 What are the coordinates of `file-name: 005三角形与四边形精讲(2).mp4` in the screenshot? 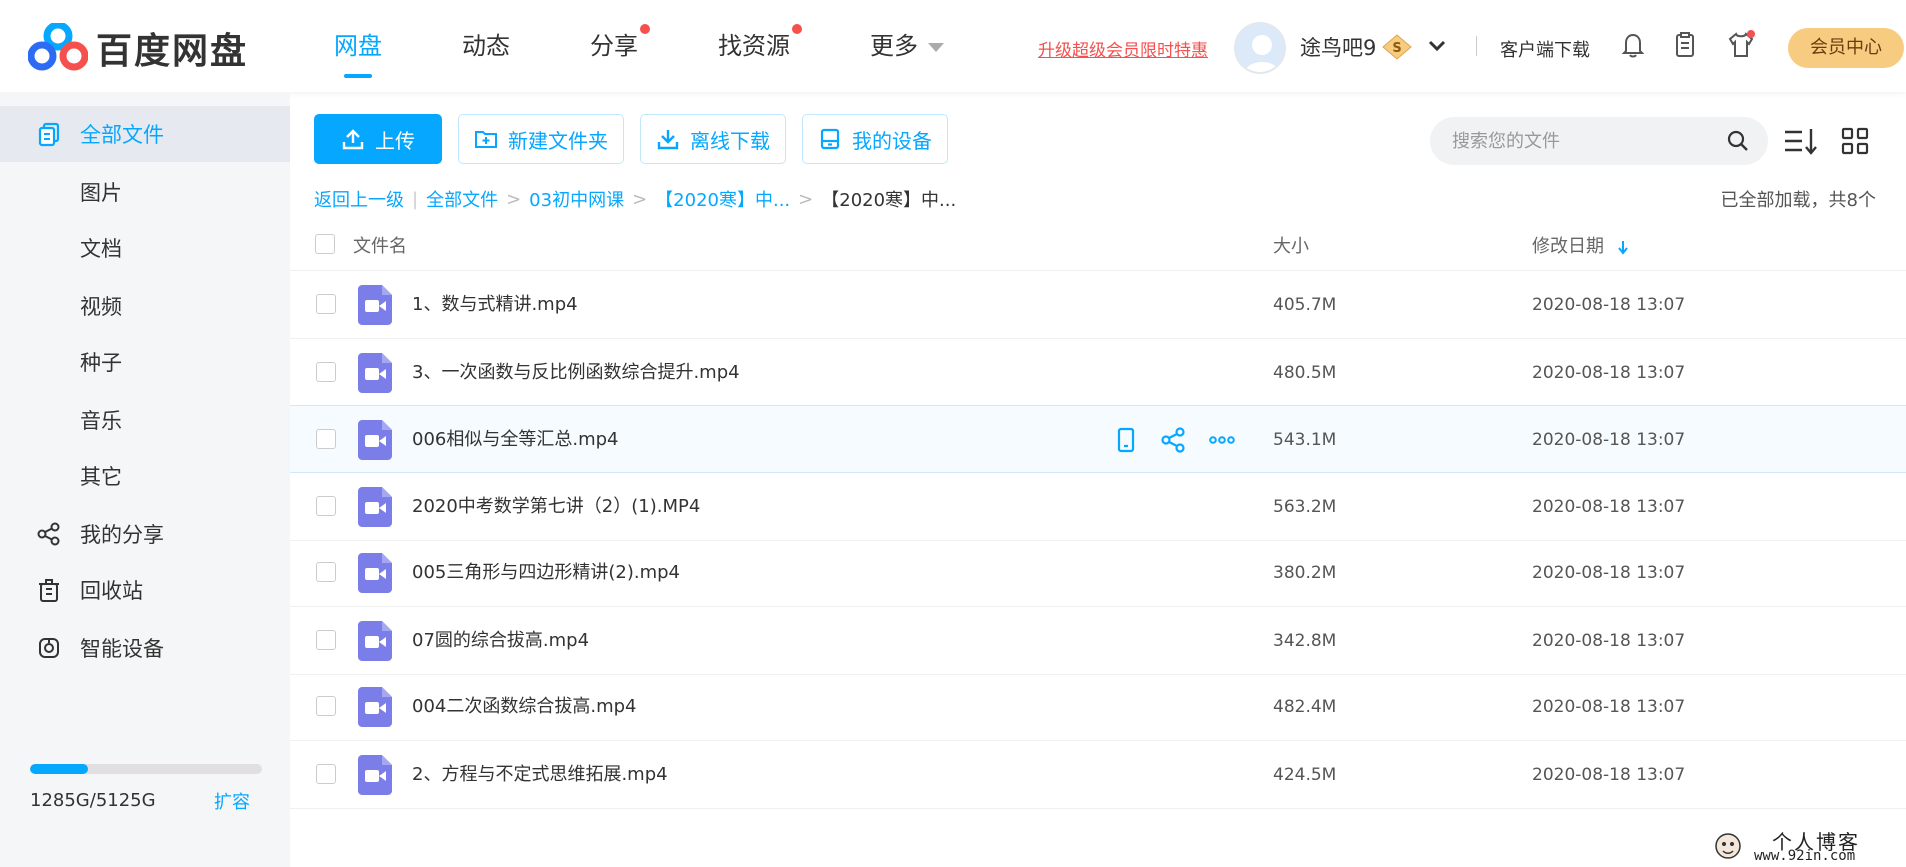 It's located at (546, 573).